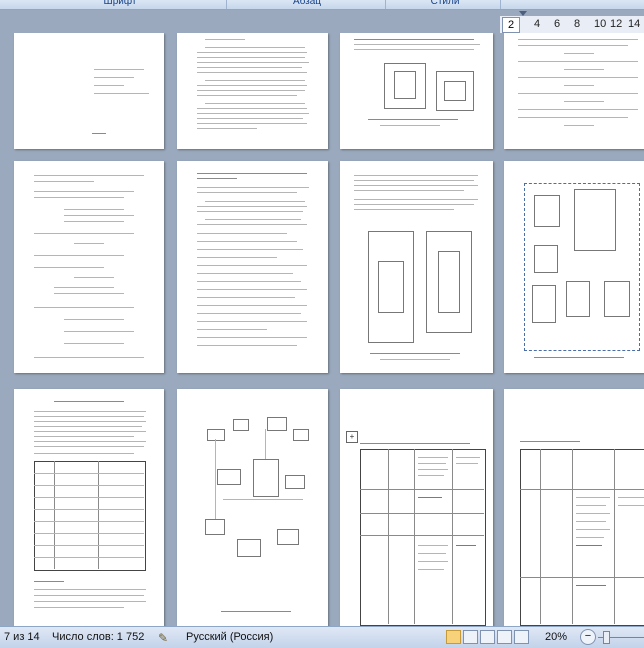 This screenshot has height=648, width=644. I want to click on ruler-tick: 6, so click(557, 24).